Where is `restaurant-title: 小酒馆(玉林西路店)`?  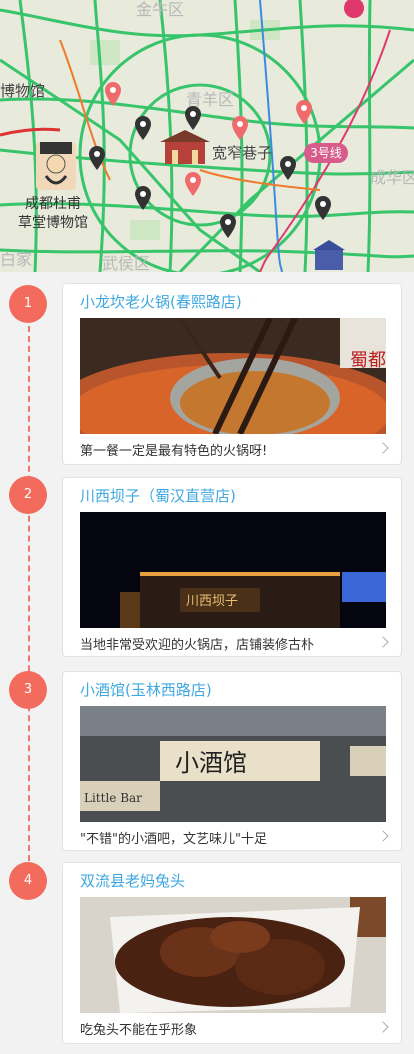 restaurant-title: 小酒馆(玉林西路店) is located at coordinates (146, 689).